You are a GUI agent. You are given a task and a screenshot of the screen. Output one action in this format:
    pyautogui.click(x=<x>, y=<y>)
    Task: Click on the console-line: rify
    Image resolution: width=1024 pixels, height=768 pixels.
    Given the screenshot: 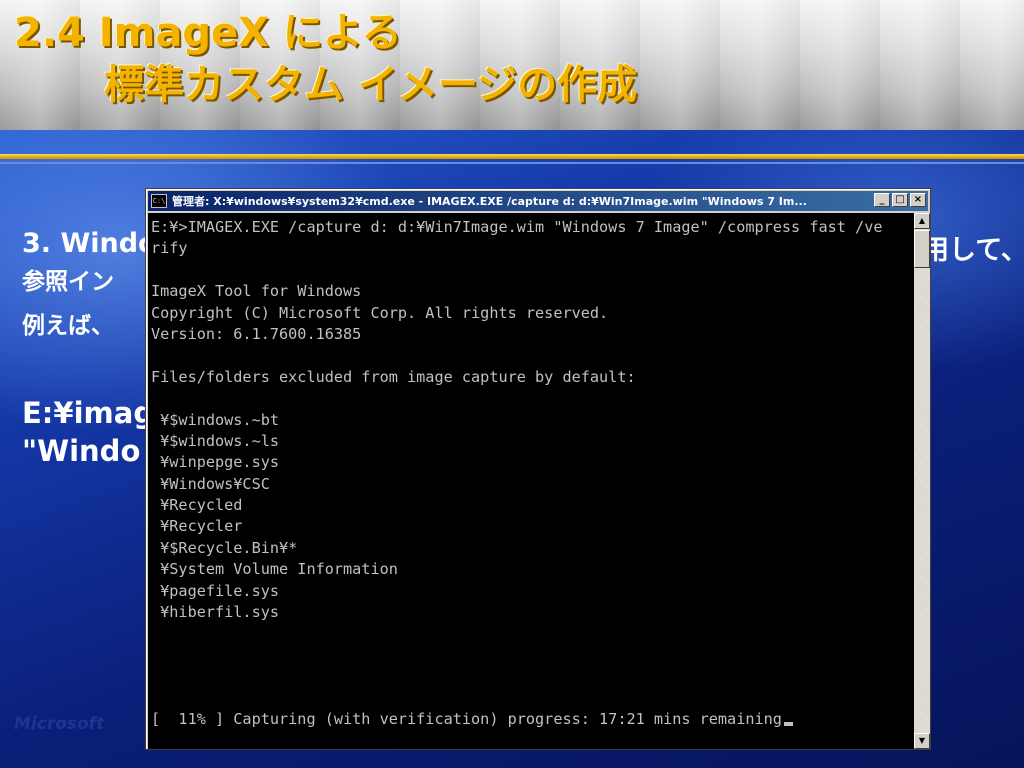 What is the action you would take?
    pyautogui.click(x=169, y=248)
    